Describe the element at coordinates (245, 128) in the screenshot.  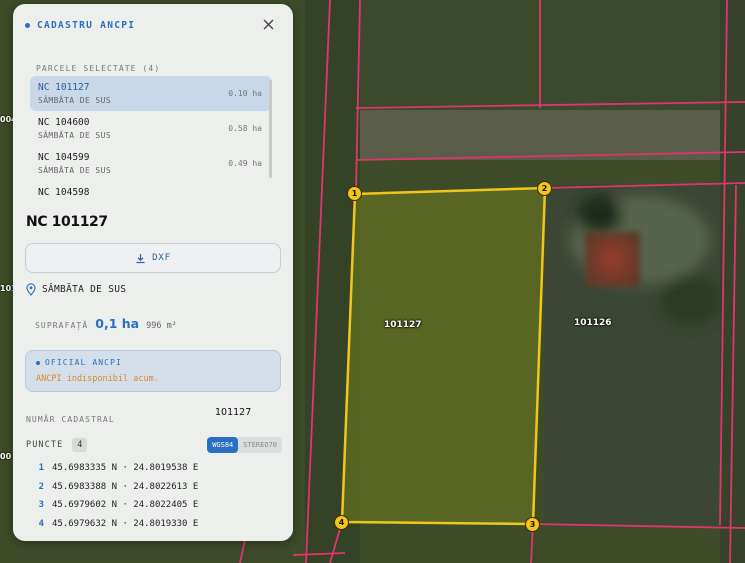
I see `parcel-area: 0.58 ha` at that location.